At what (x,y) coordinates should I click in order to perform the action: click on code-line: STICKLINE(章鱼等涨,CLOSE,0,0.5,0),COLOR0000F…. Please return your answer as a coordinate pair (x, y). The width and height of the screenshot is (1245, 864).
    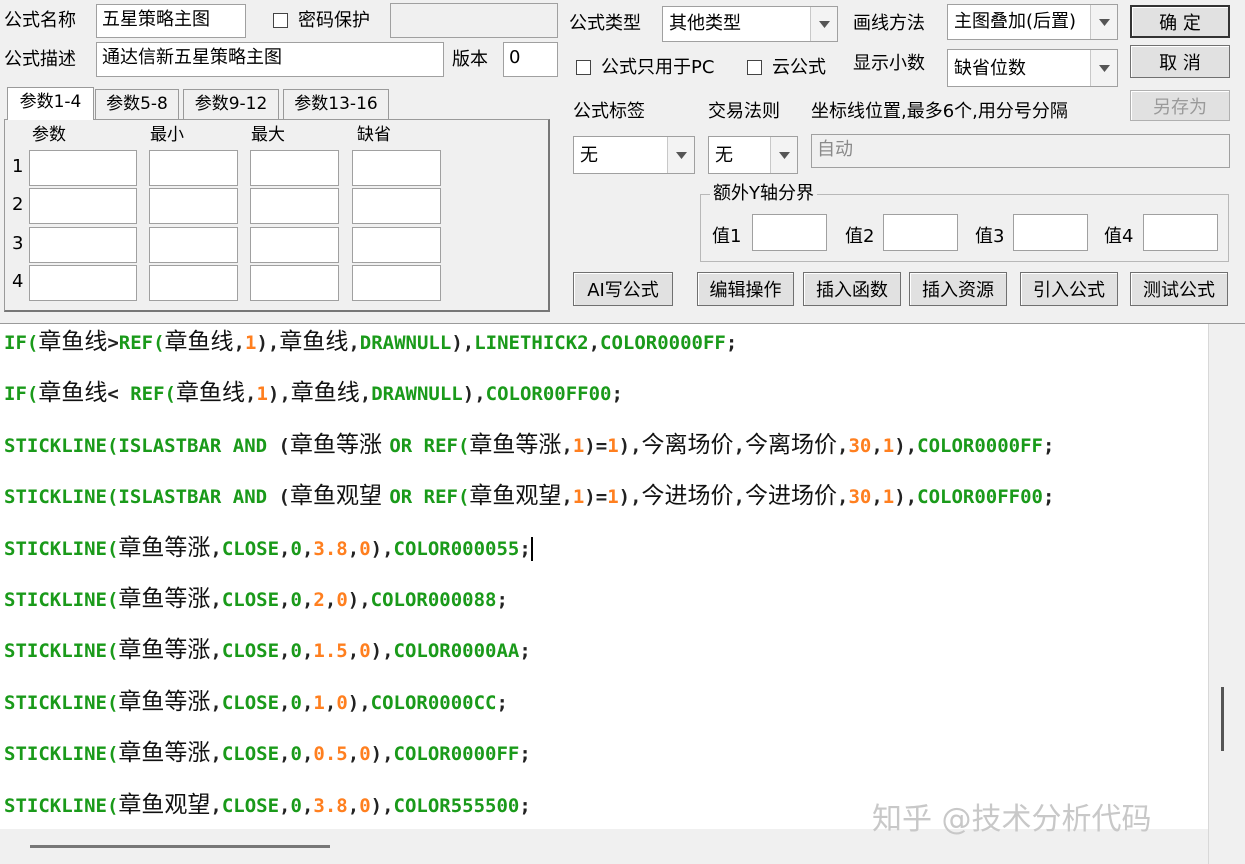
    Looking at the image, I should click on (267, 753).